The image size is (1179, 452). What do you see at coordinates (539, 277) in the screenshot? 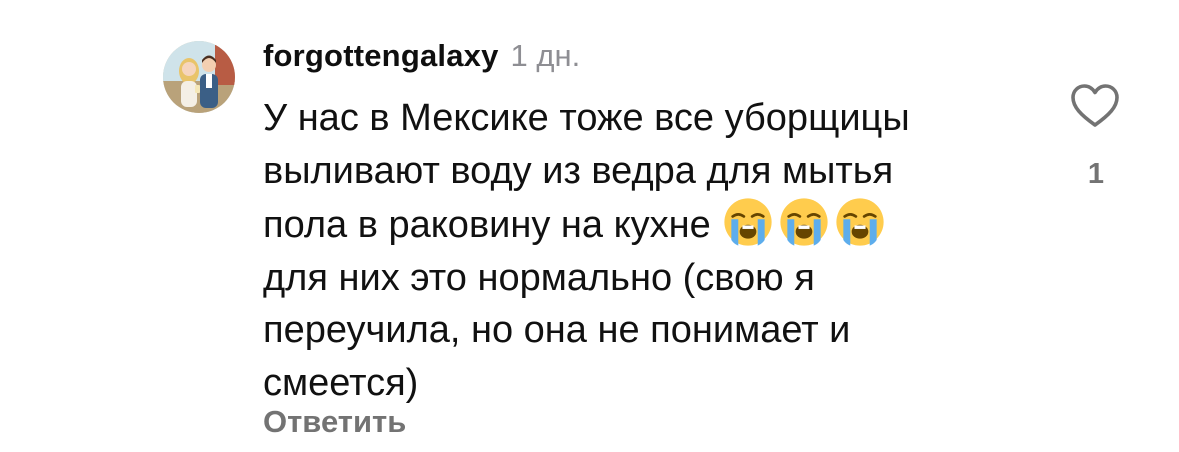
I see `comment-line: для них это нормально (свою я` at bounding box center [539, 277].